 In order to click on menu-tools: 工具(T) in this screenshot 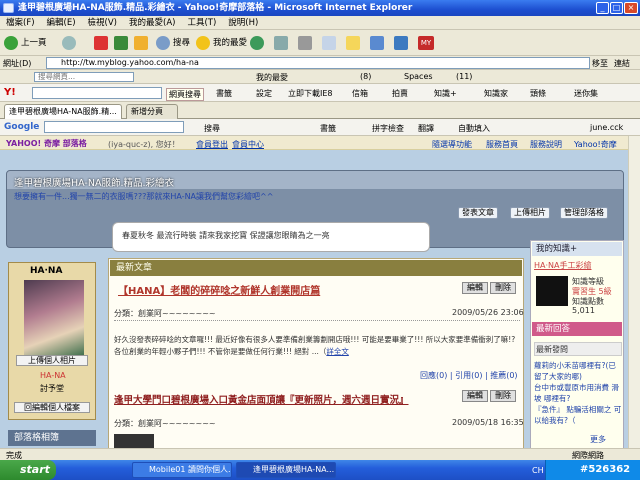, I will do `click(201, 23)`.